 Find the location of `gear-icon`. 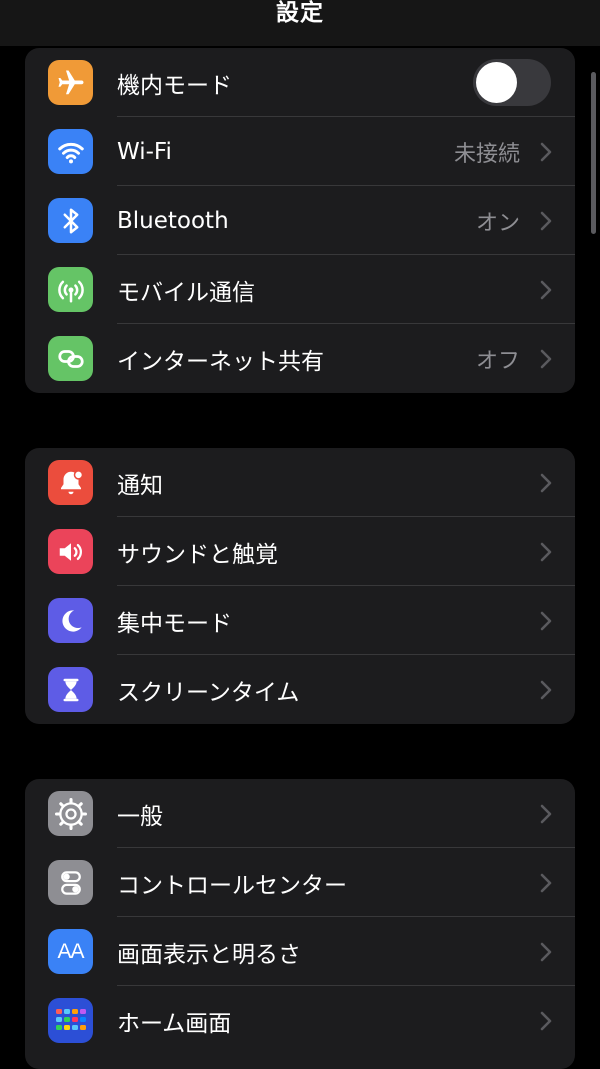

gear-icon is located at coordinates (70, 813).